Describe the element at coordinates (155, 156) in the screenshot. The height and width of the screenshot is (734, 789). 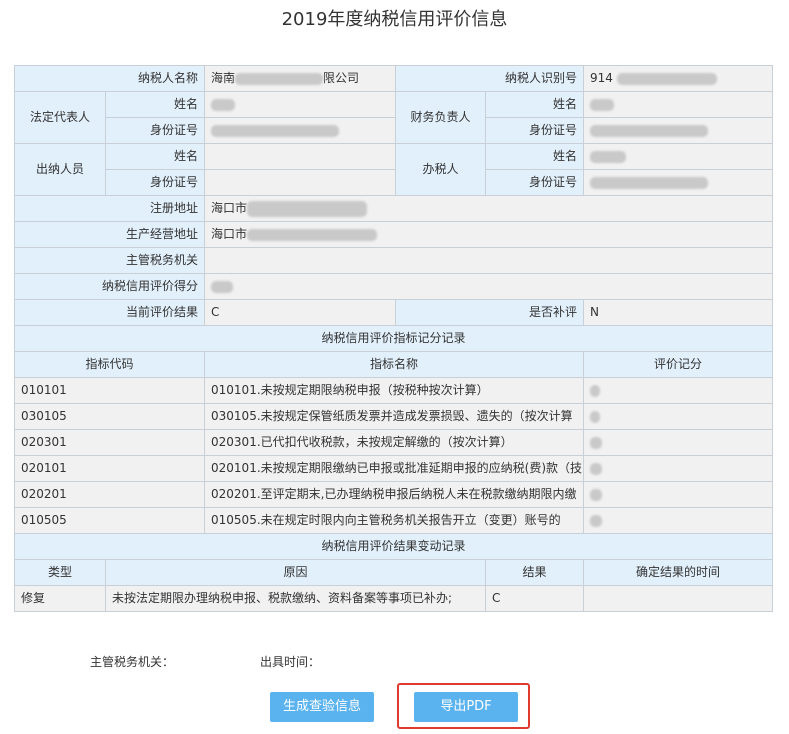
I see `cashier-name-label: 姓名` at that location.